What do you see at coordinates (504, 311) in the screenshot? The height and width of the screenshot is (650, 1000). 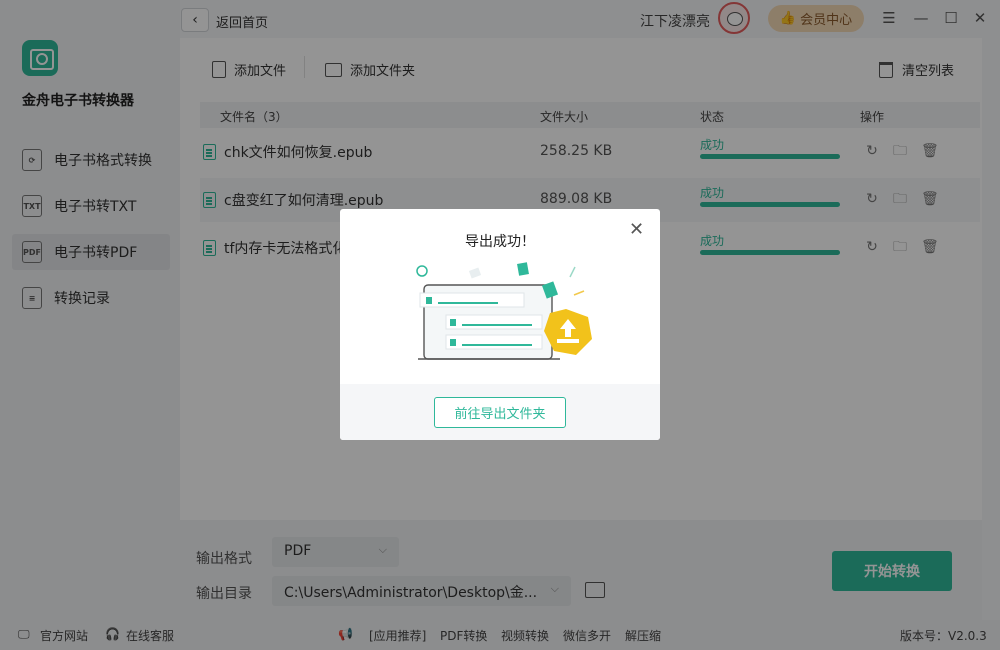 I see `export-success-illustration-icon` at bounding box center [504, 311].